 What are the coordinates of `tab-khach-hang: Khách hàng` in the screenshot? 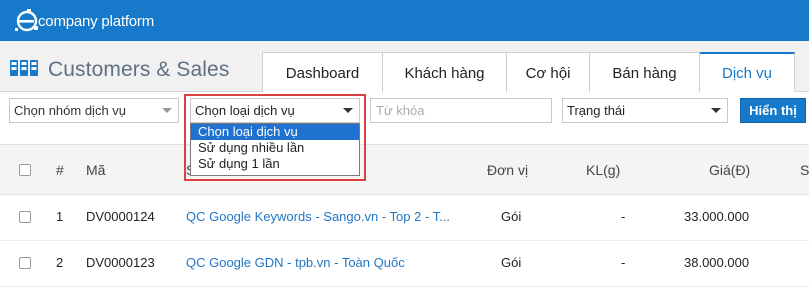 It's located at (445, 72).